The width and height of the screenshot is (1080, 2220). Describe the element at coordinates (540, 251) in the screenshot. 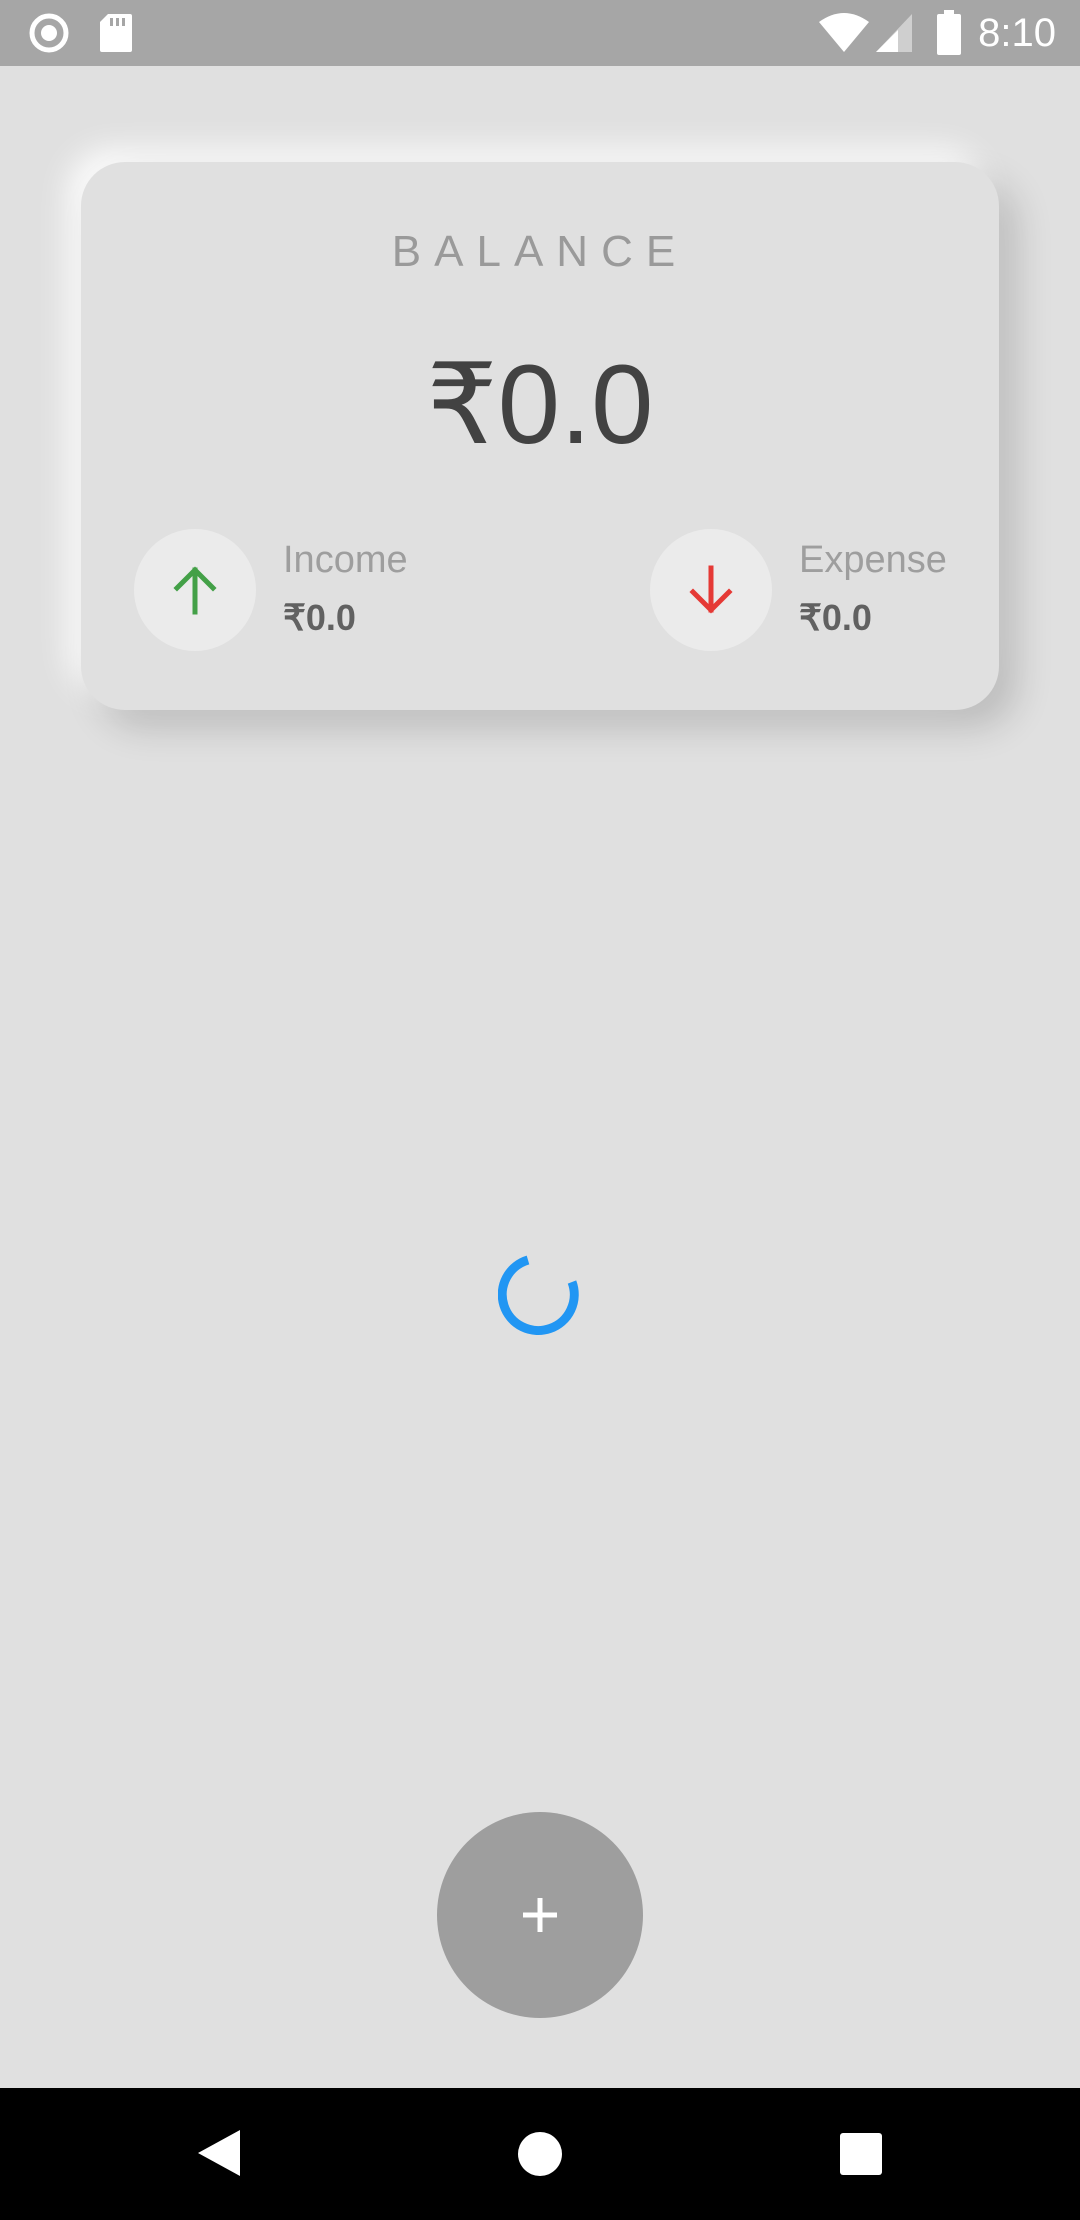

I see `balance-title: BALANCE` at that location.